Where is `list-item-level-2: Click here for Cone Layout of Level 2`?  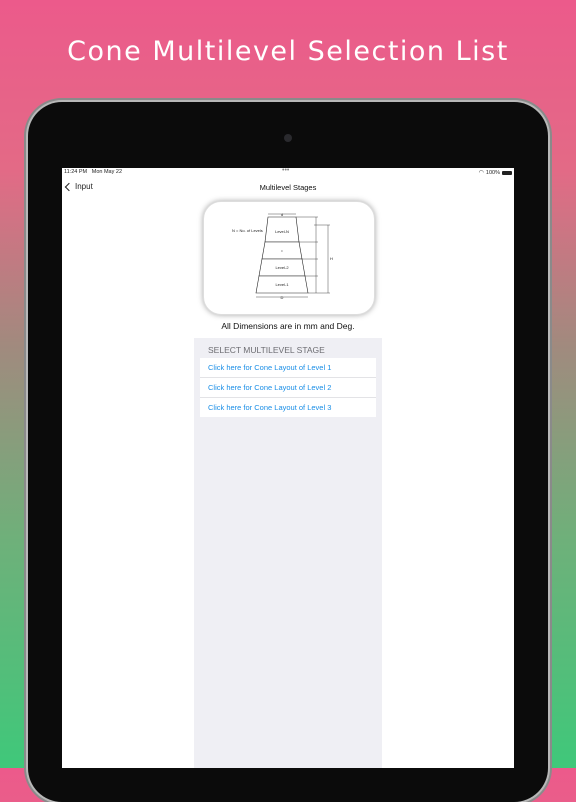 list-item-level-2: Click here for Cone Layout of Level 2 is located at coordinates (288, 388).